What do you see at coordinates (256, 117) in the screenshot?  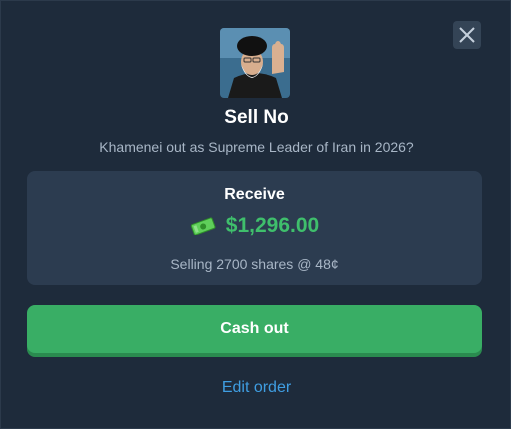 I see `modal-title: Sell No` at bounding box center [256, 117].